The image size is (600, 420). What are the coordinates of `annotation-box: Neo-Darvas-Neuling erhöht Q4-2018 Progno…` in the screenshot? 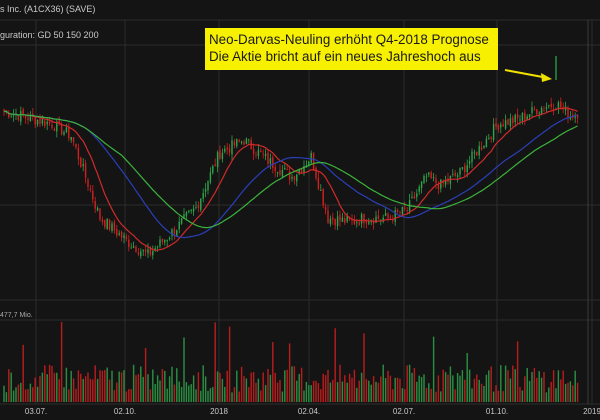 It's located at (351, 49).